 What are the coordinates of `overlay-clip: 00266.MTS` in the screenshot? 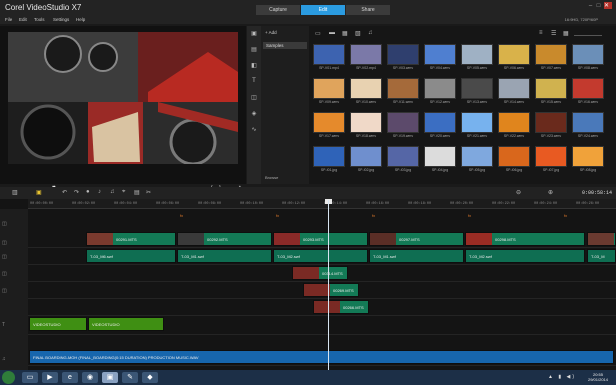 It's located at (341, 307).